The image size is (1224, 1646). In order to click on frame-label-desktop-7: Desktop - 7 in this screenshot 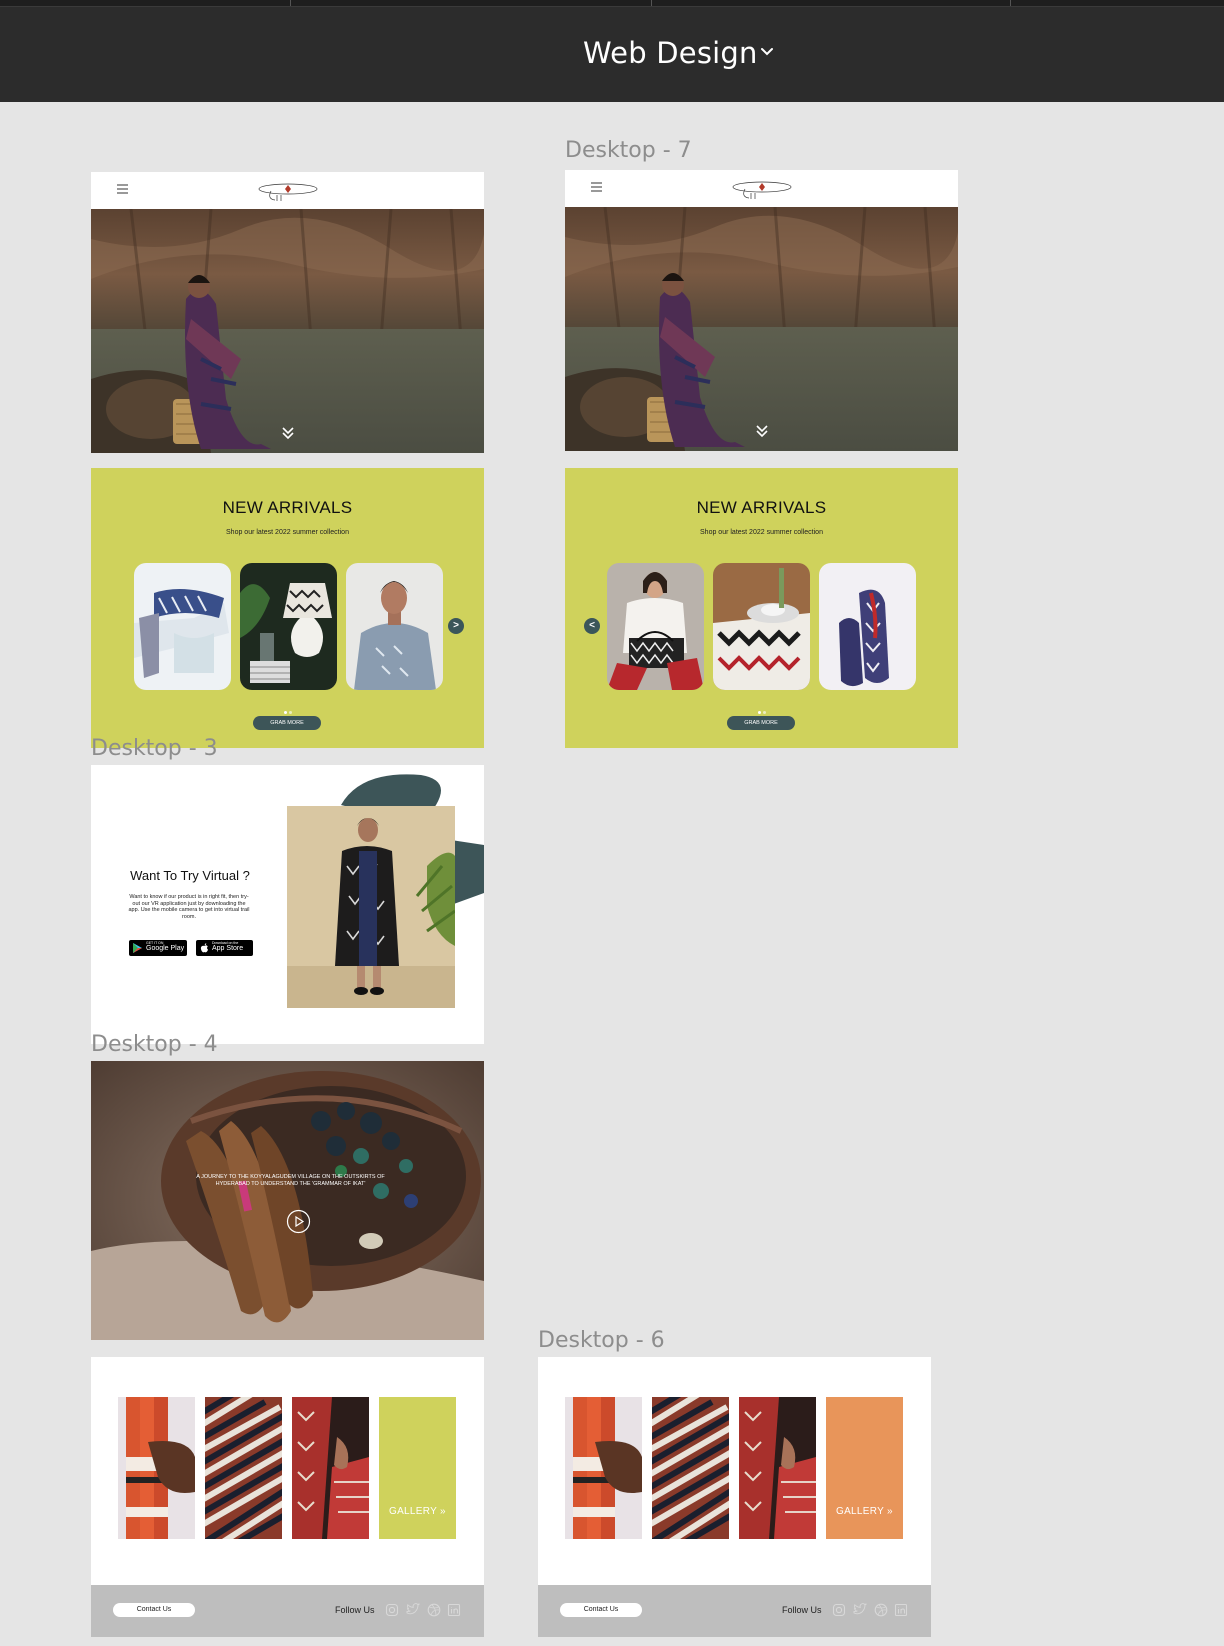, I will do `click(628, 150)`.